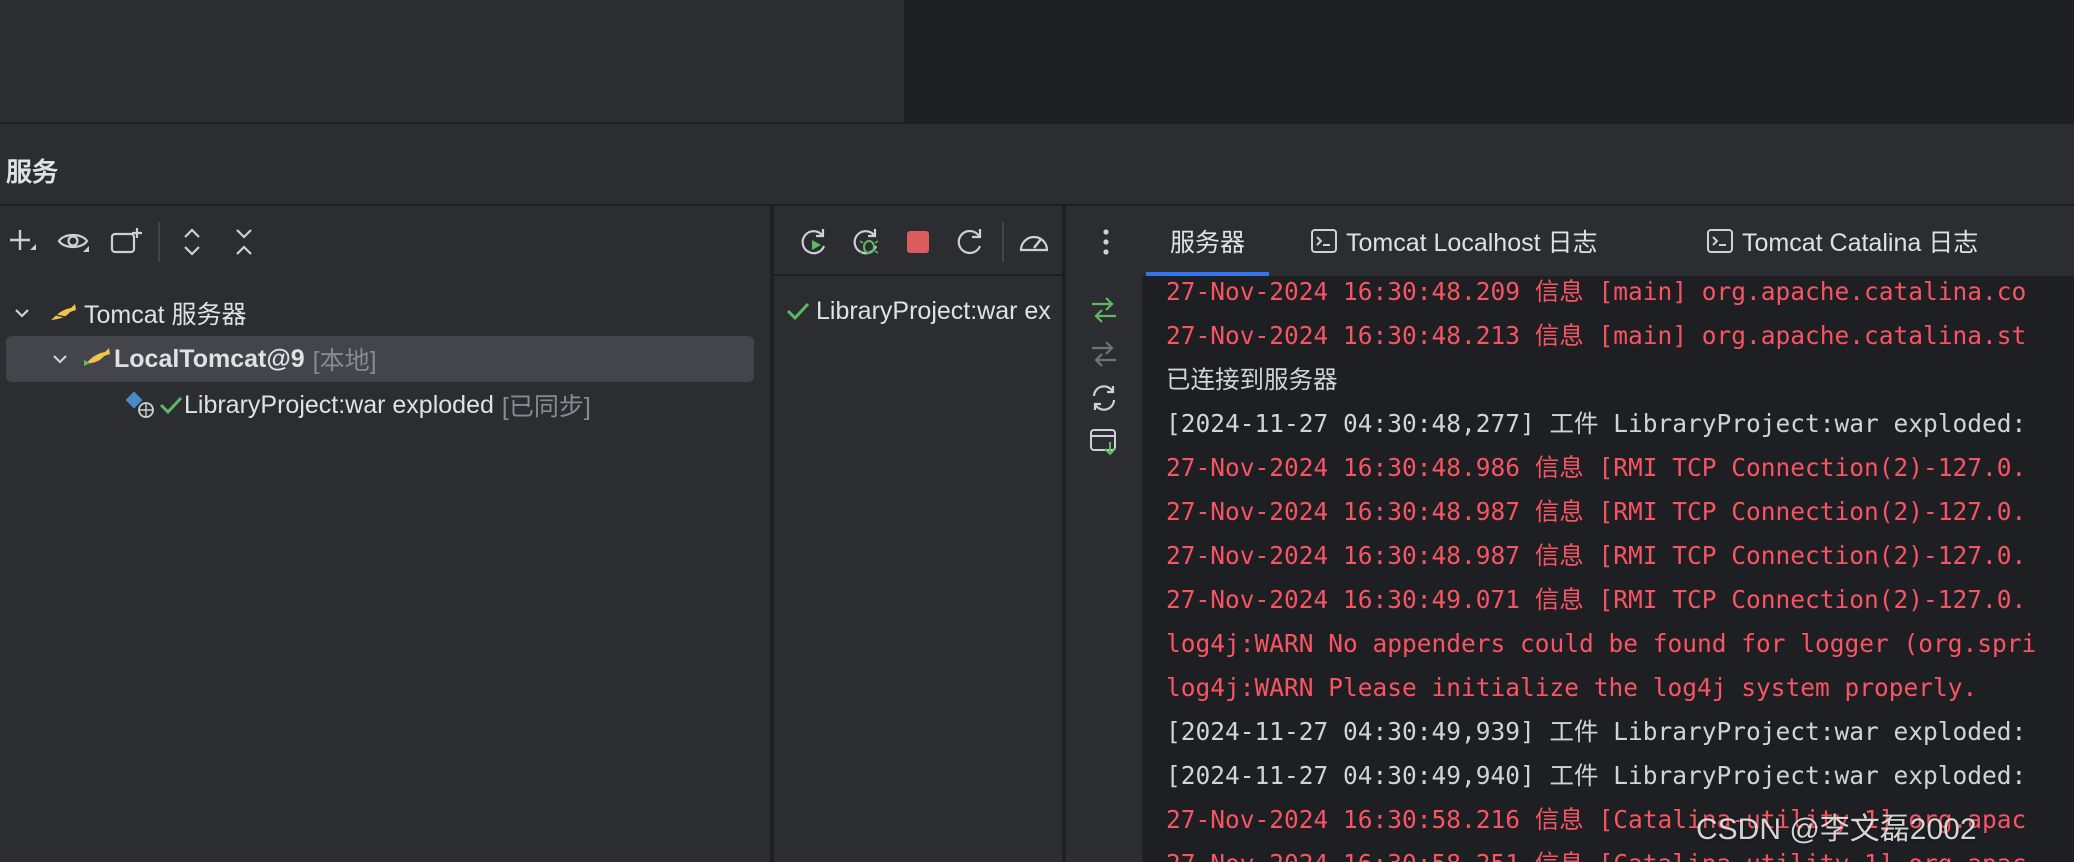 The image size is (2074, 862). Describe the element at coordinates (546, 407) in the screenshot. I see `artifact-tag: [已同步]` at that location.